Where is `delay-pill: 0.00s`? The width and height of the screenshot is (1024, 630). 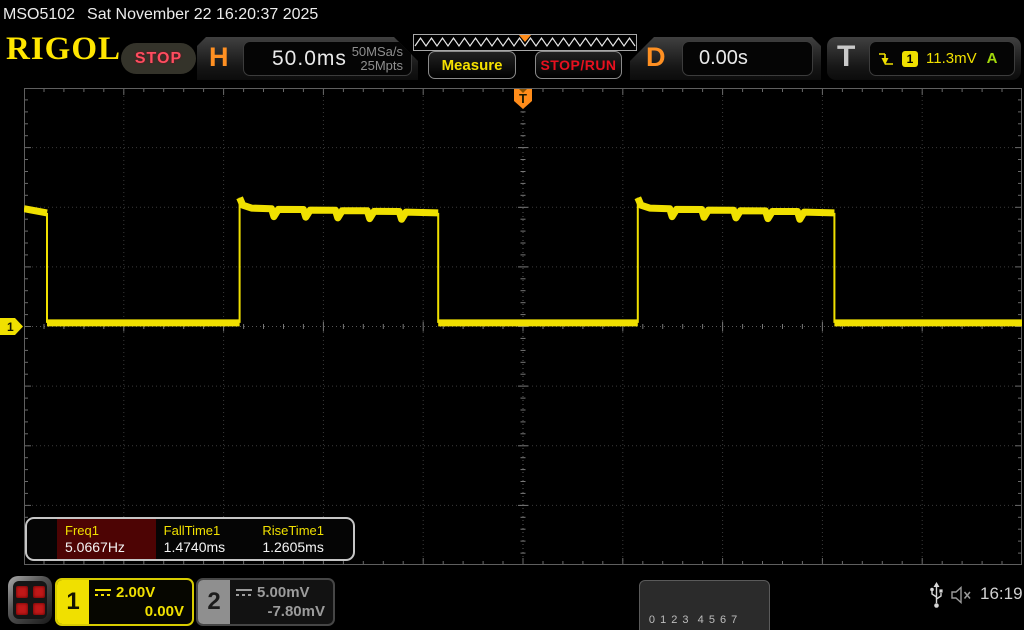
delay-pill: 0.00s is located at coordinates (747, 58).